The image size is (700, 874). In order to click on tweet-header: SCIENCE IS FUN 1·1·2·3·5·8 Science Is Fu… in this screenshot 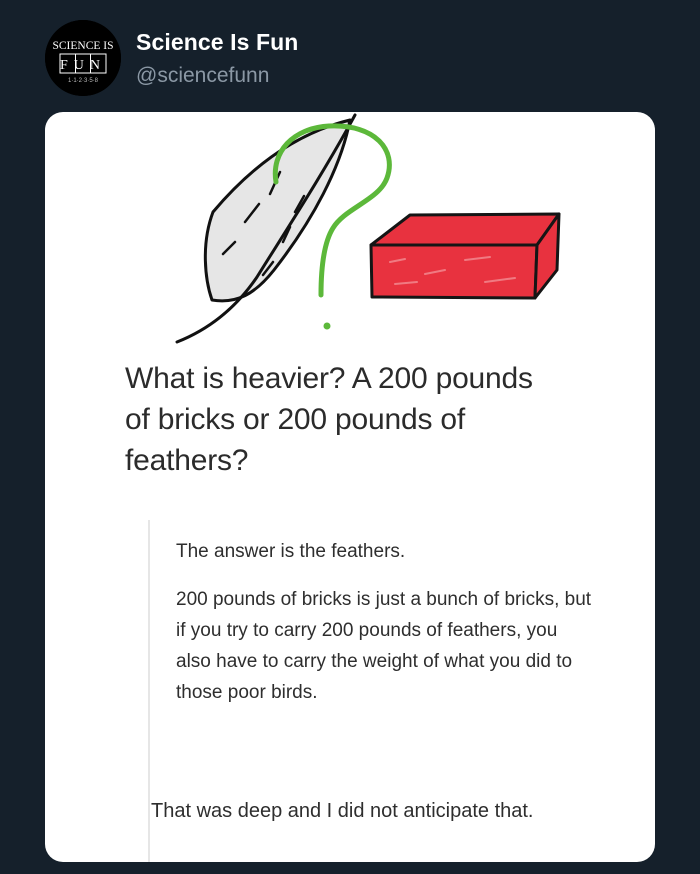, I will do `click(345, 60)`.